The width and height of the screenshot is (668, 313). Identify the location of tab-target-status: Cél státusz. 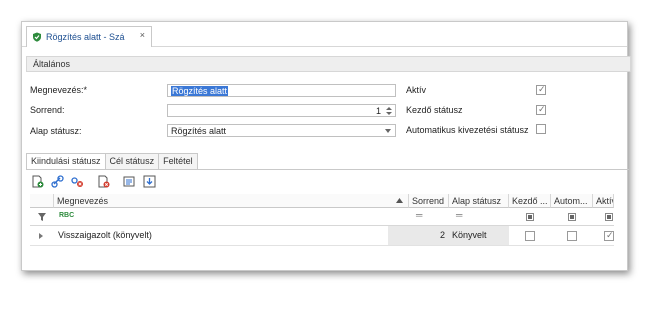
(132, 161).